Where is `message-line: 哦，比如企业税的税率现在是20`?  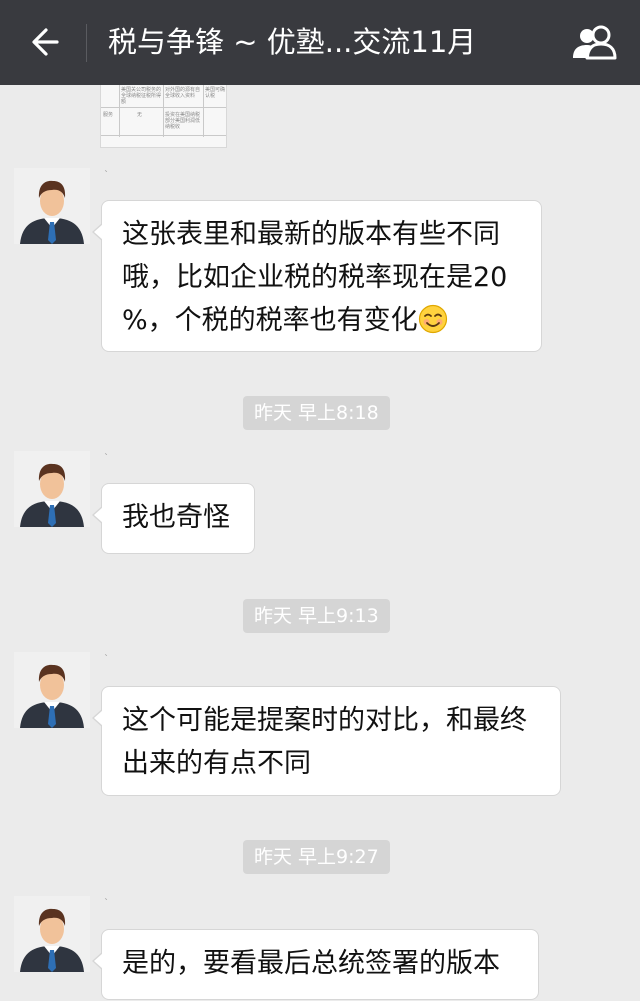 message-line: 哦，比如企业税的税率现在是20 is located at coordinates (315, 277).